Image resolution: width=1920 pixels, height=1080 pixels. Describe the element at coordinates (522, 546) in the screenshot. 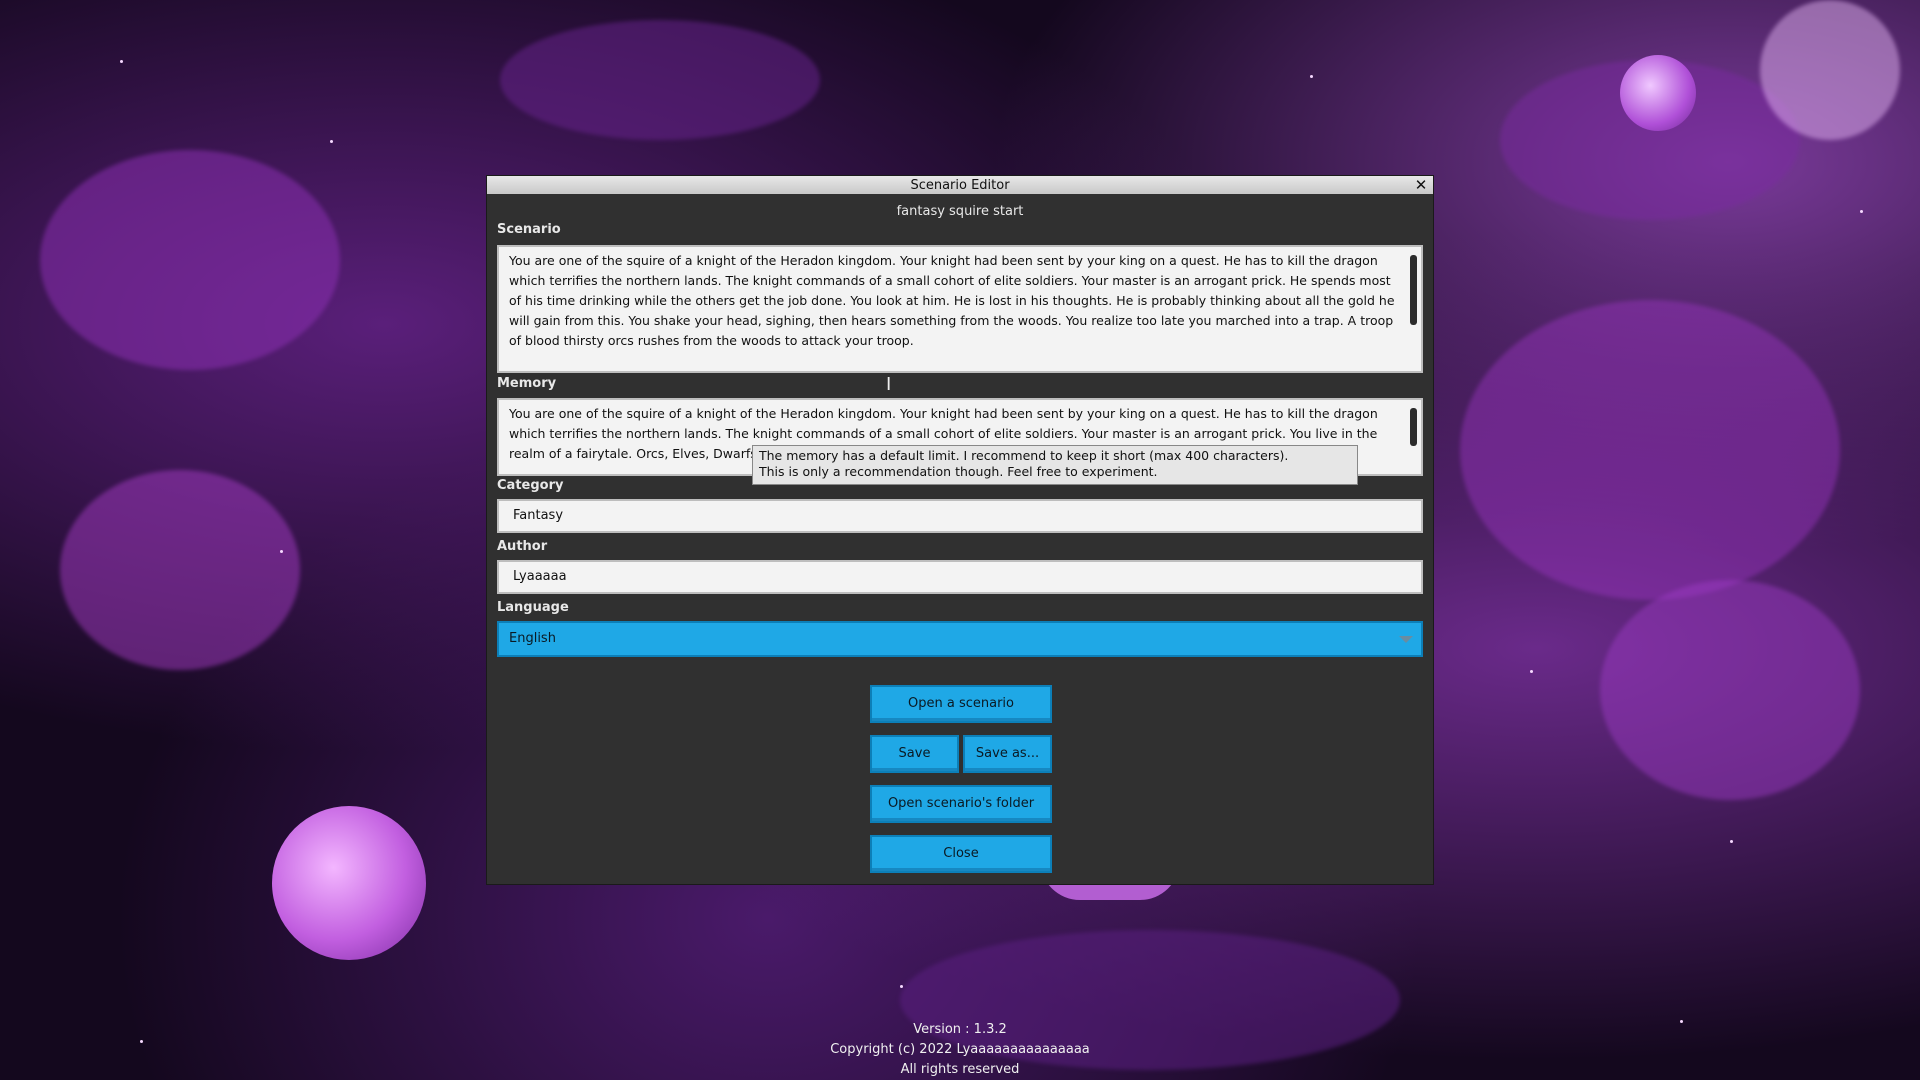

I see `author-label: Author` at that location.